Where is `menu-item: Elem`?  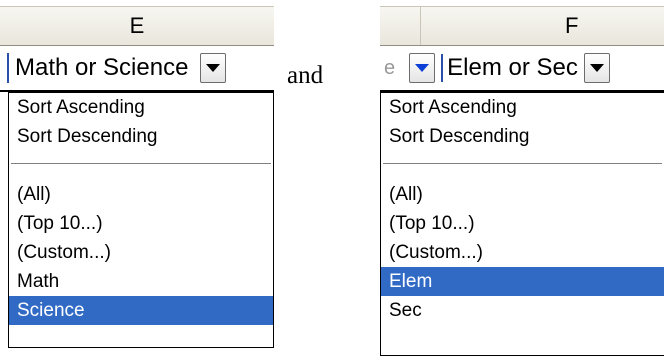 menu-item: Elem is located at coordinates (522, 281).